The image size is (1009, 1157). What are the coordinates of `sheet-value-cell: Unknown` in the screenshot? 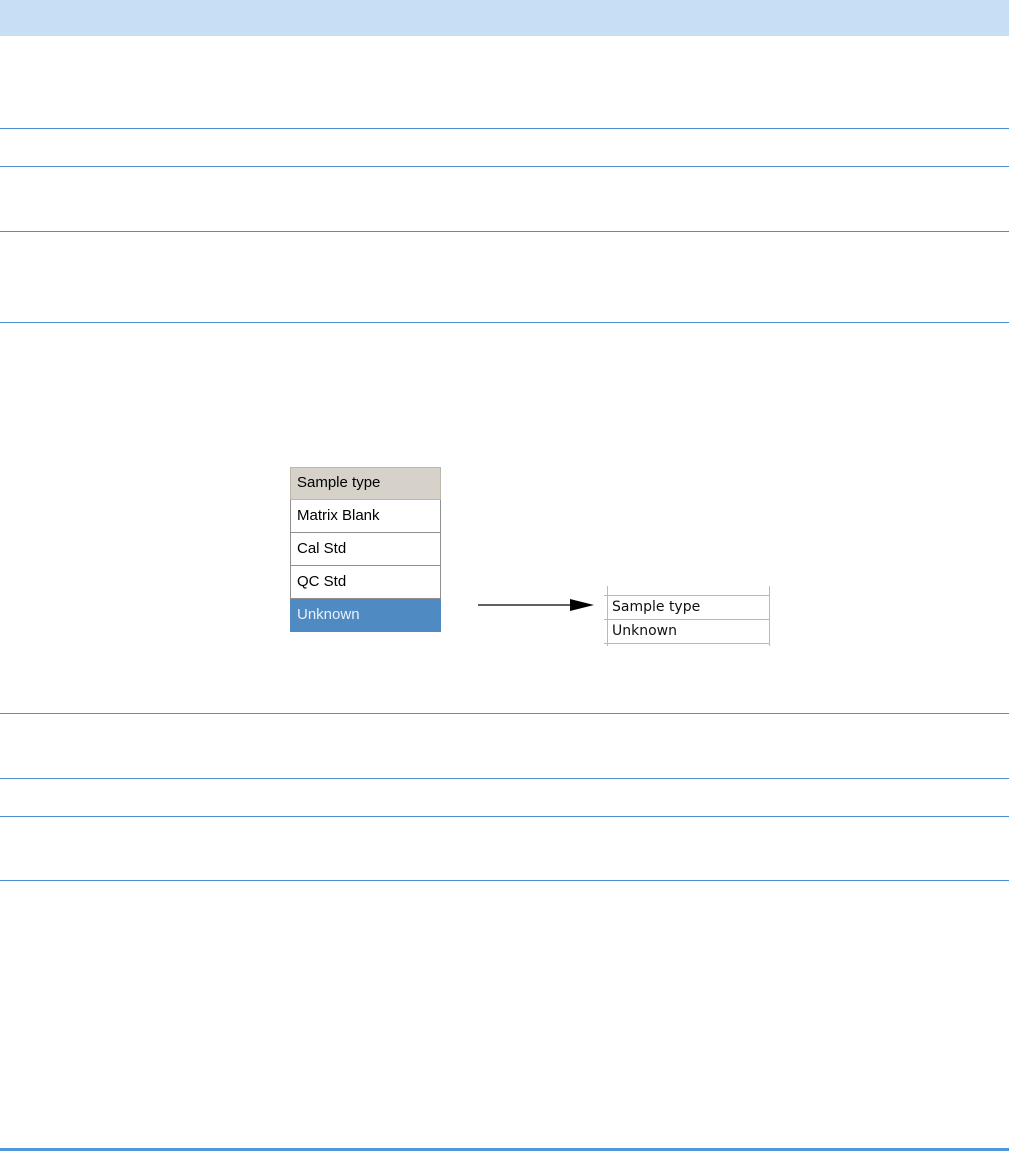 It's located at (644, 631).